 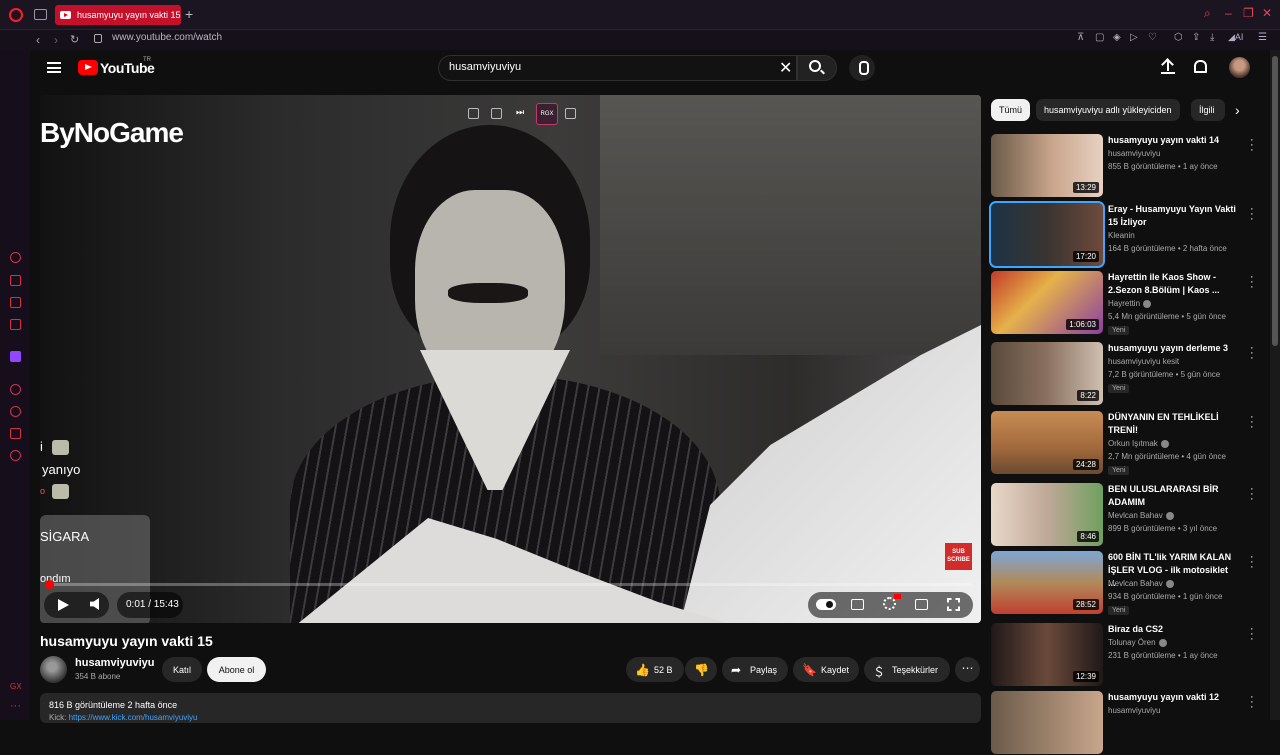 I want to click on join-button: Katıl, so click(x=182, y=669).